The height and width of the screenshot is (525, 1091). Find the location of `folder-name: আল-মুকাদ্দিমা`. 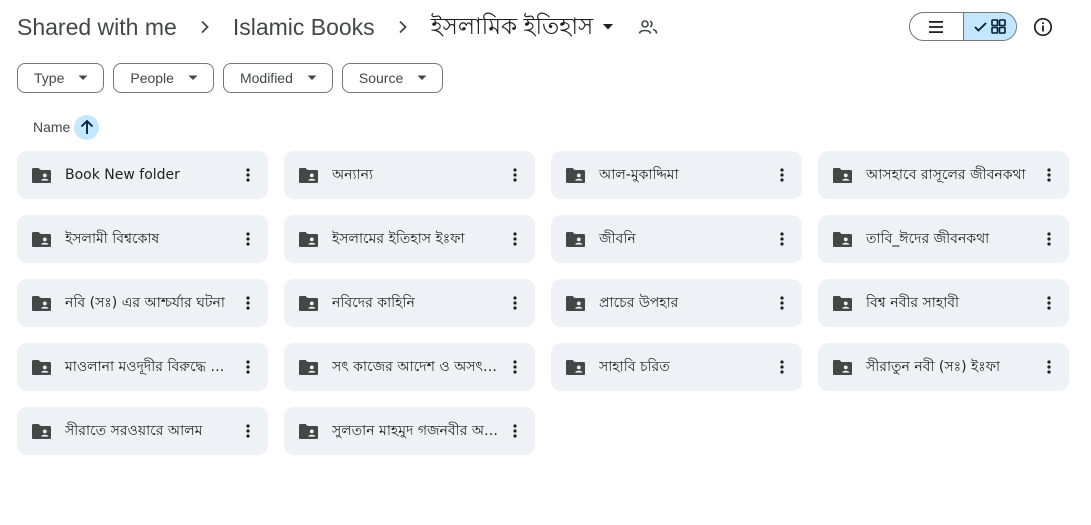

folder-name: আল-মুকাদ্দিমা is located at coordinates (639, 175).